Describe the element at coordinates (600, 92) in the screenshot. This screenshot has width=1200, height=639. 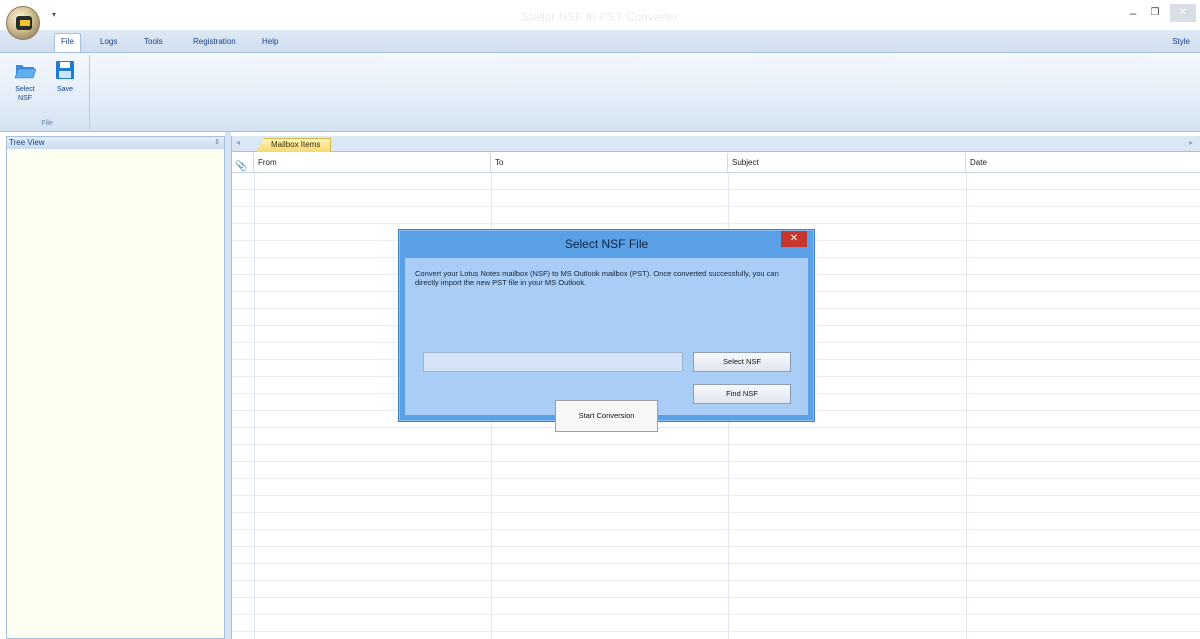
I see `ribbon-panel: Select NSF Save File` at that location.